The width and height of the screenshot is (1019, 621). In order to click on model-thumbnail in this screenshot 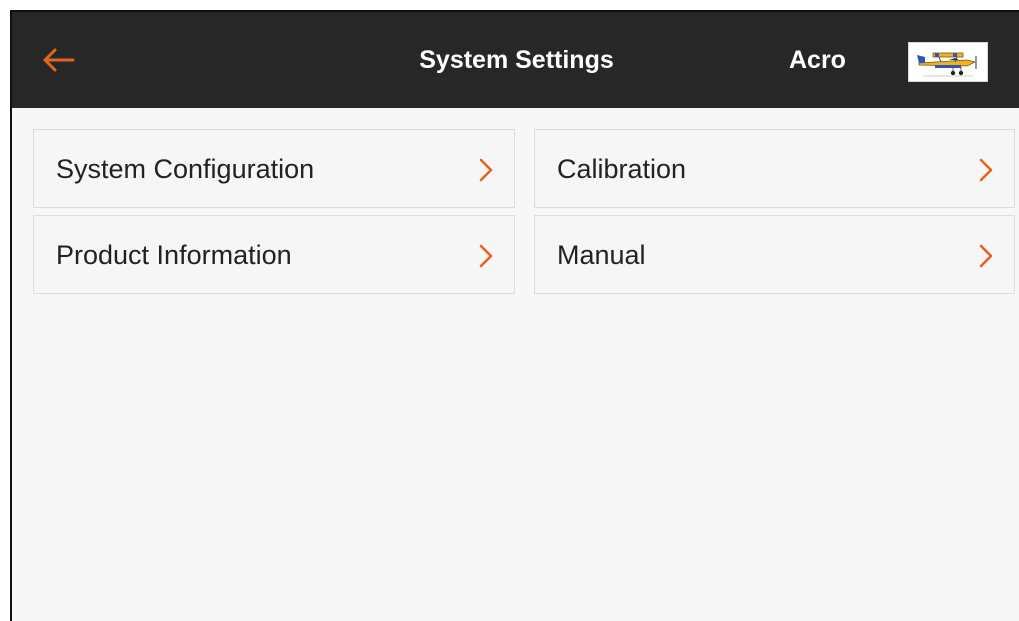, I will do `click(948, 62)`.